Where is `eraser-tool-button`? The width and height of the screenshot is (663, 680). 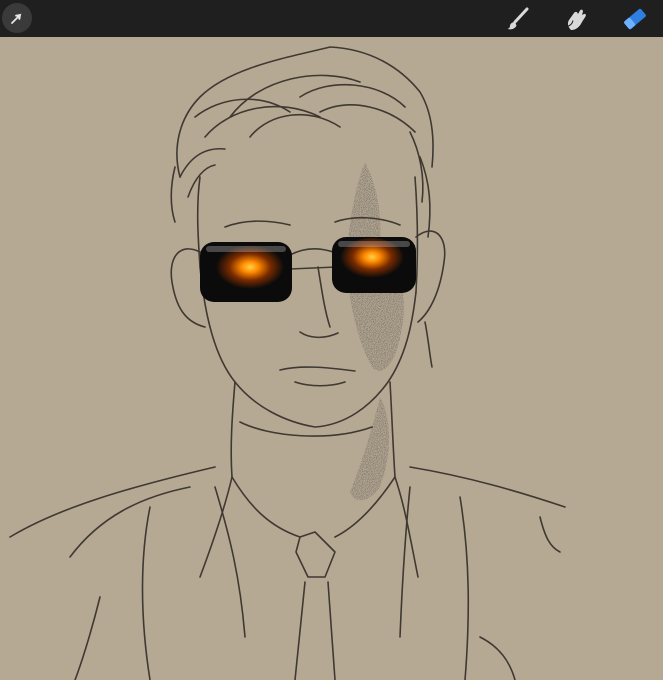 eraser-tool-button is located at coordinates (635, 19).